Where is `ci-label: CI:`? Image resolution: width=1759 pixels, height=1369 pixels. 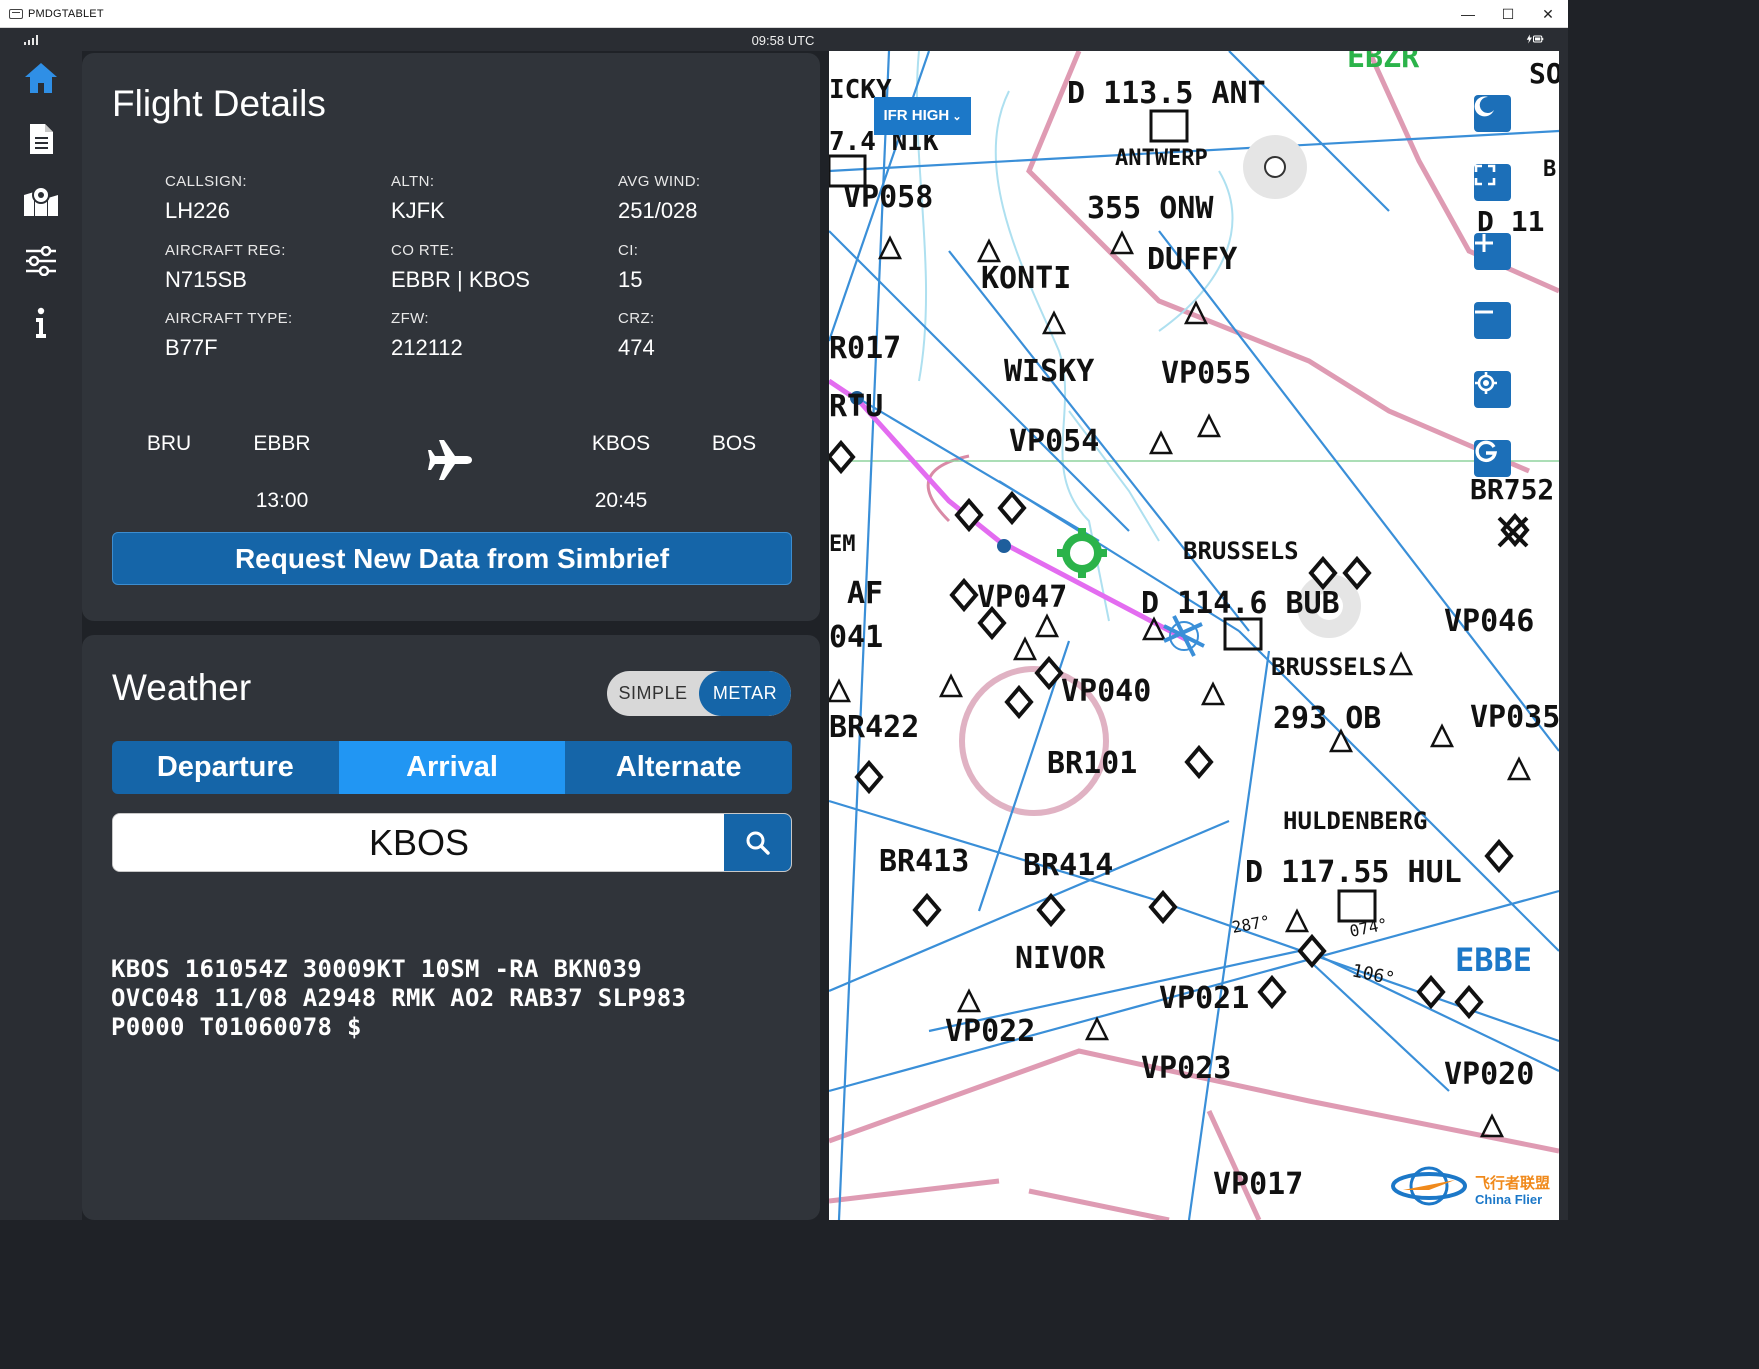
ci-label: CI: is located at coordinates (628, 250).